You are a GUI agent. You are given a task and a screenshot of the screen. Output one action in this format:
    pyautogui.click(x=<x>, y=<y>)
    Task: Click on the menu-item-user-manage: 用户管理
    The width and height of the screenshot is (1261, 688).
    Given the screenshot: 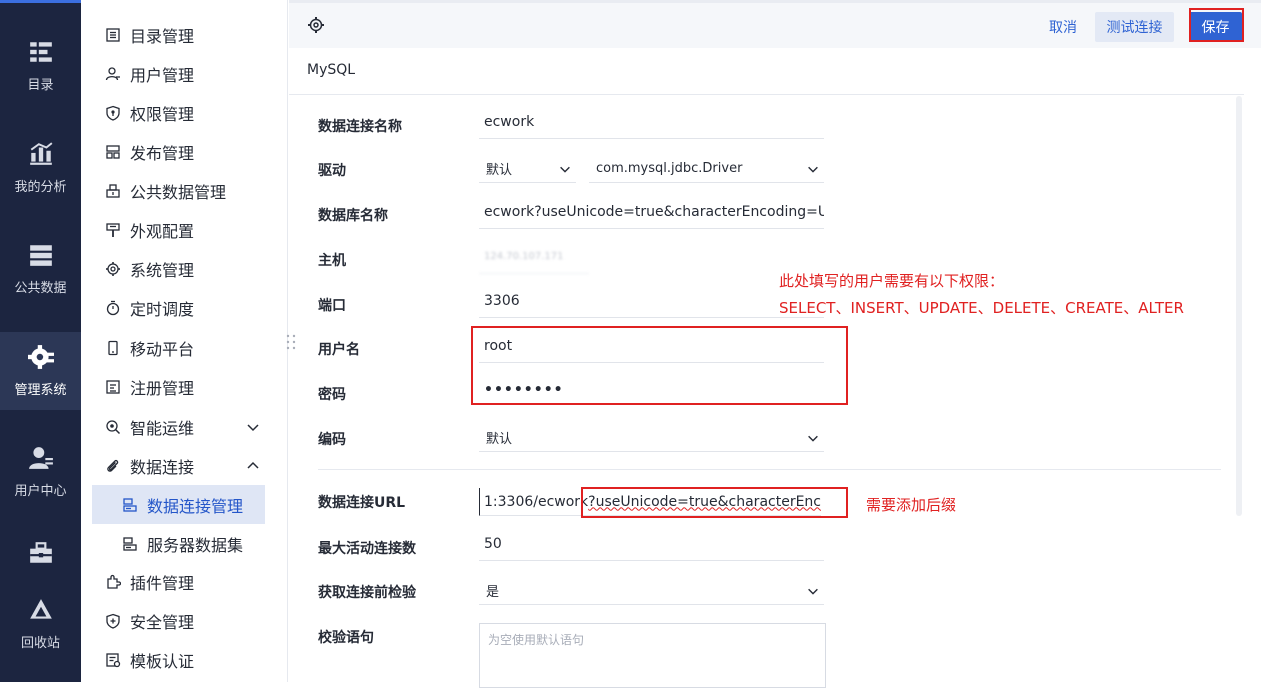 What is the action you would take?
    pyautogui.click(x=149, y=74)
    